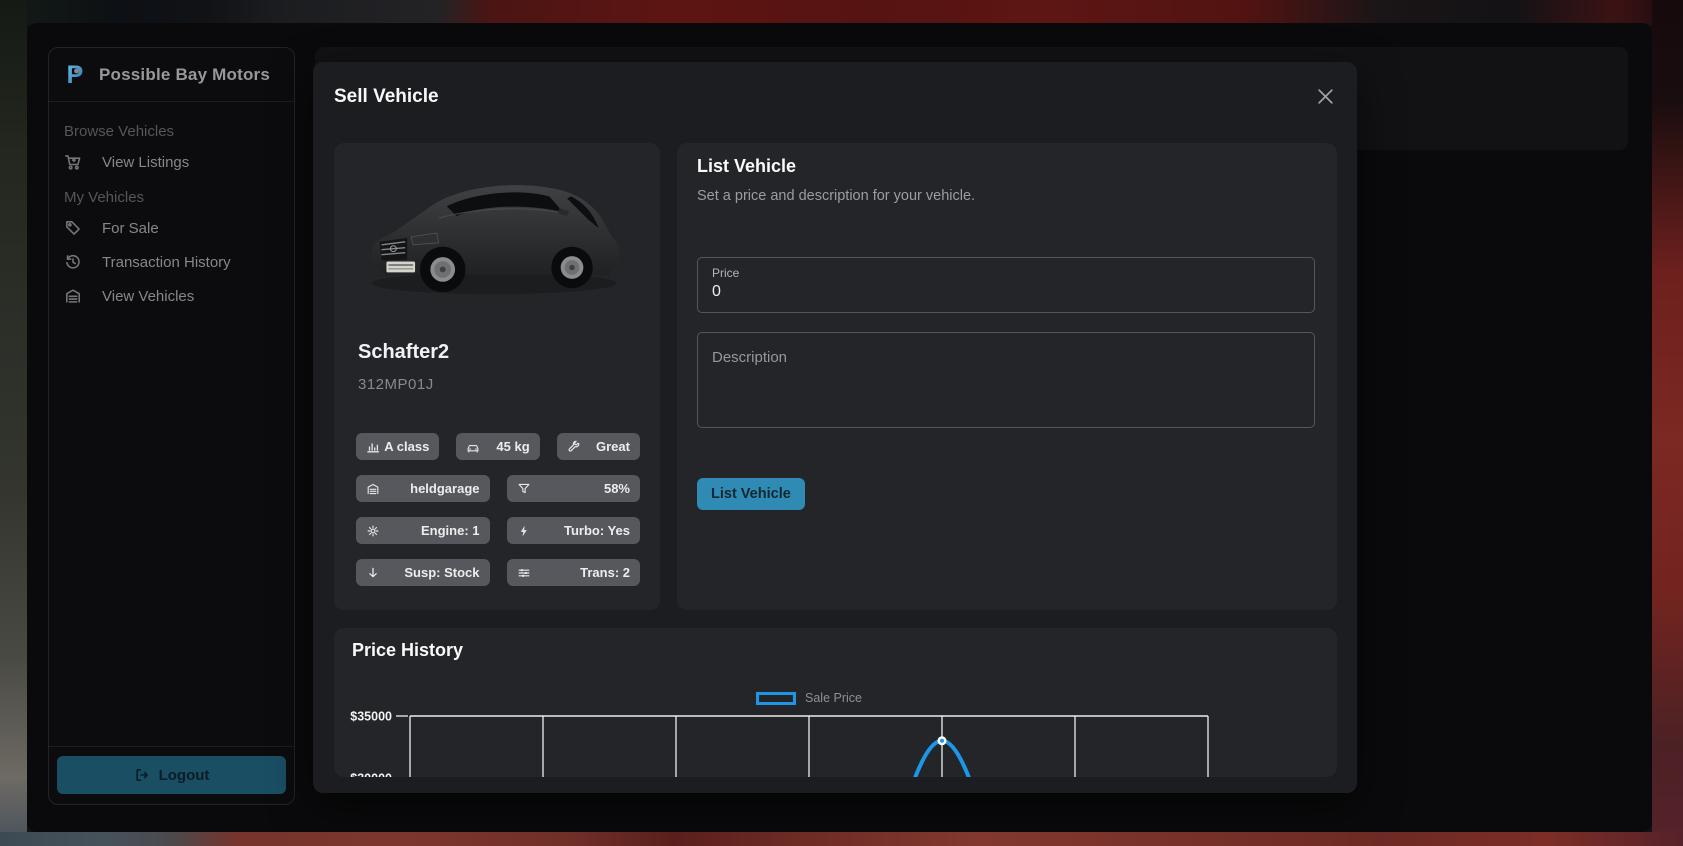 This screenshot has width=1683, height=846. I want to click on badge-garage: heldgarage, so click(423, 488).